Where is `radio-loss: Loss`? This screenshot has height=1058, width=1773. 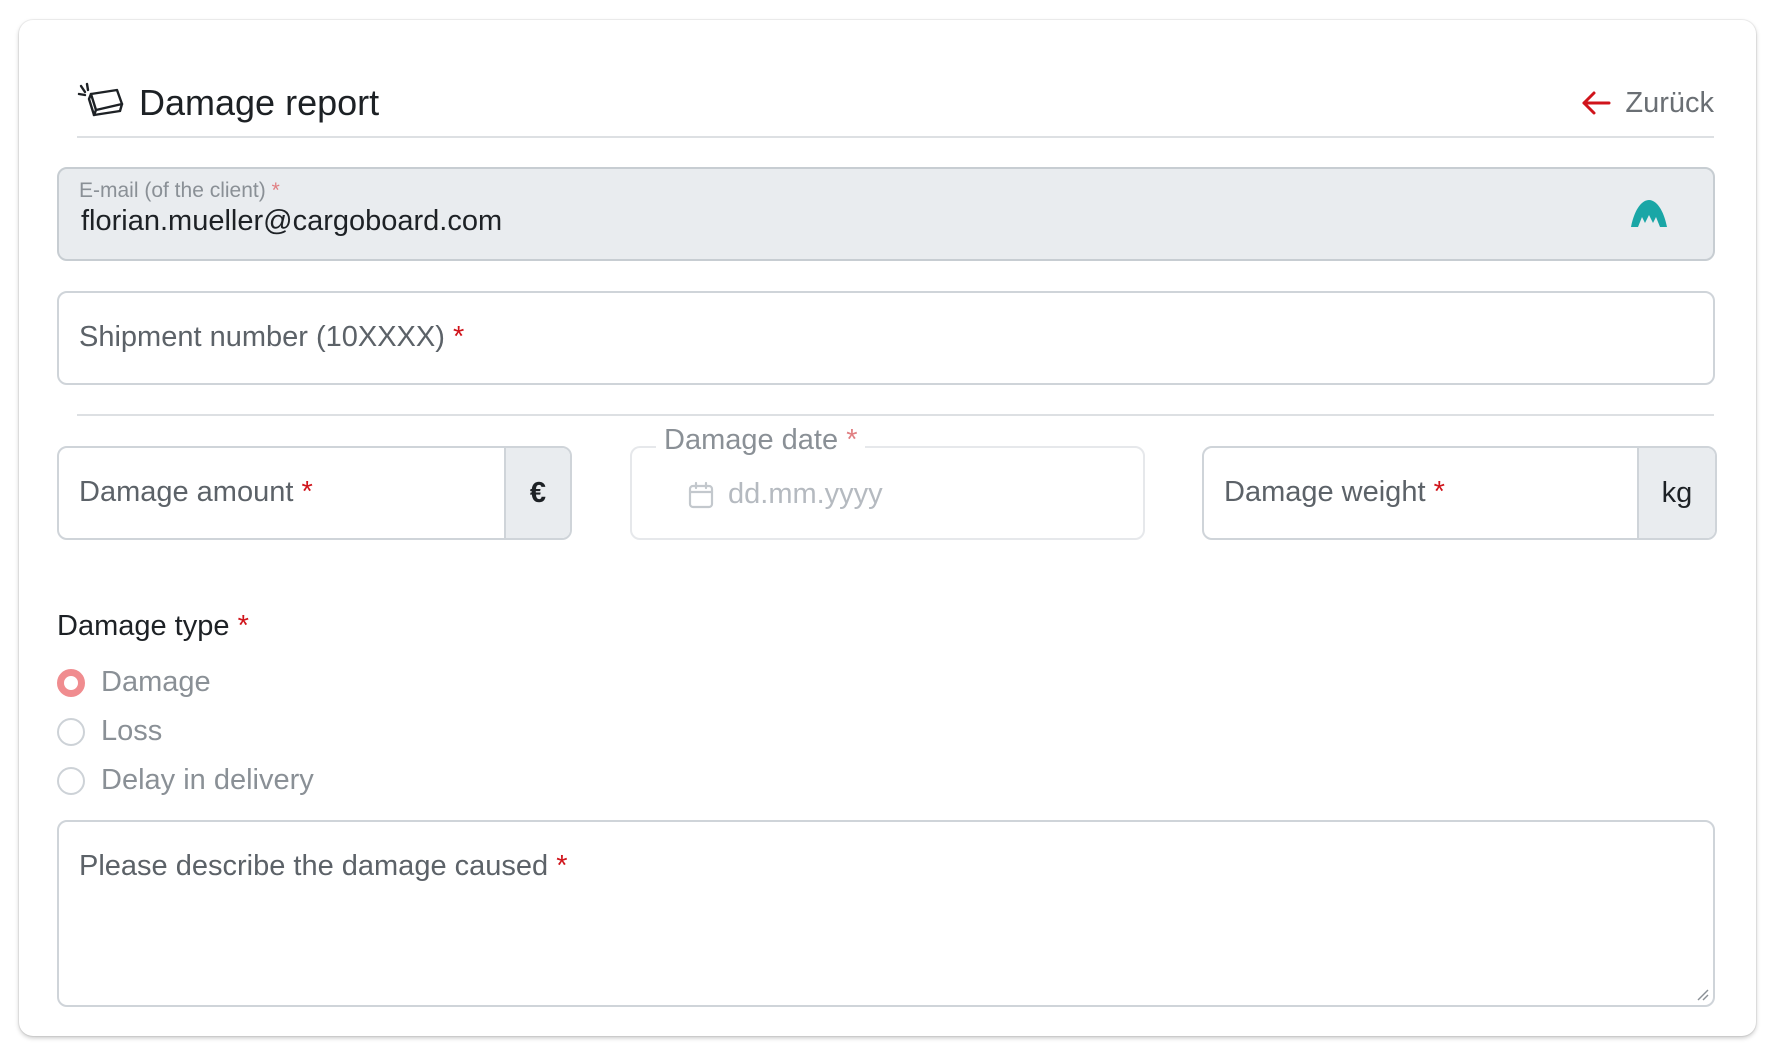
radio-loss: Loss is located at coordinates (109, 731).